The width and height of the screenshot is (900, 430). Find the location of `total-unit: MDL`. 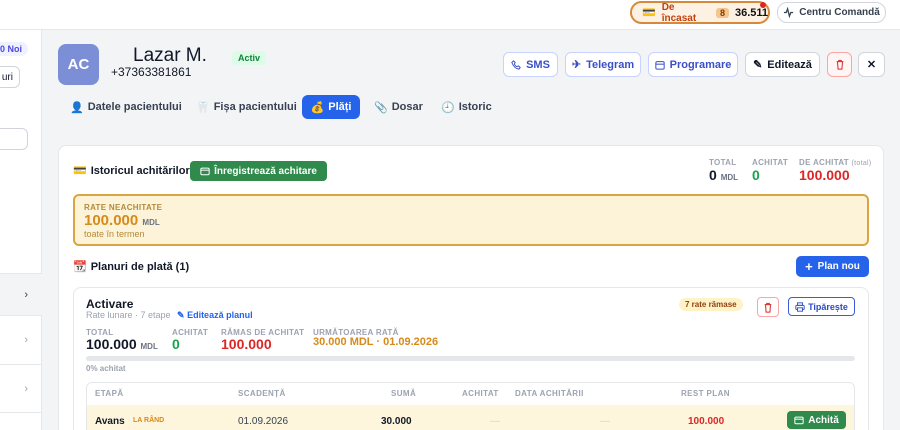

total-unit: MDL is located at coordinates (729, 177).